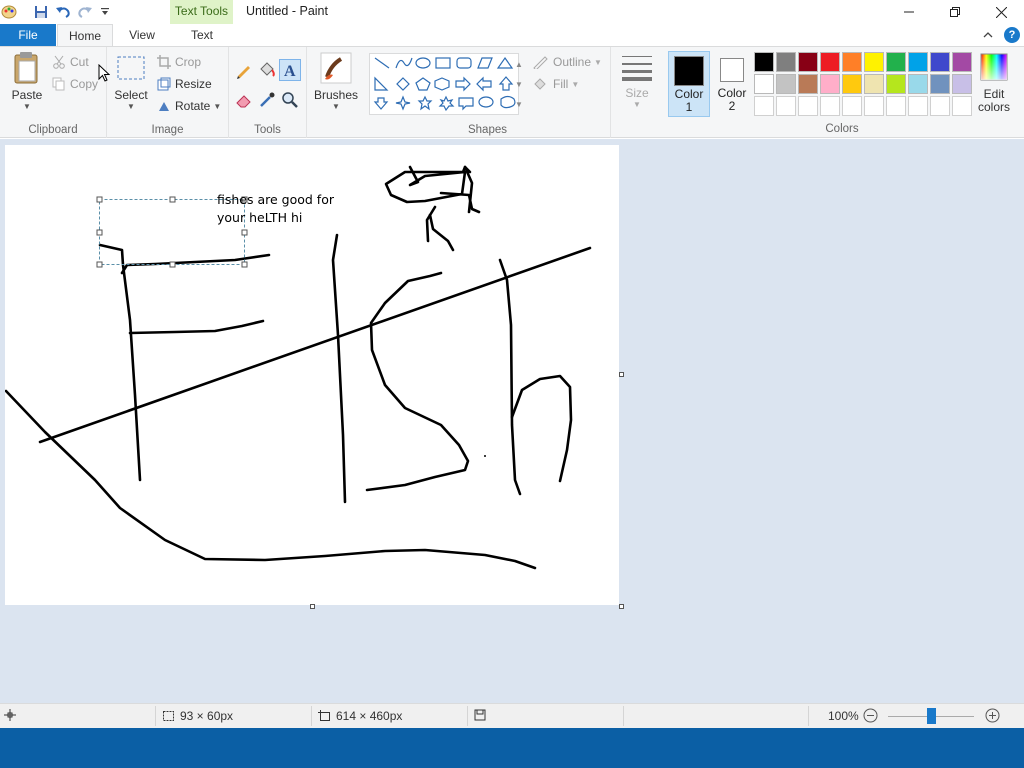 This screenshot has height=768, width=1024. Describe the element at coordinates (360, 716) in the screenshot. I see `canvas-size: 614 × 460px` at that location.